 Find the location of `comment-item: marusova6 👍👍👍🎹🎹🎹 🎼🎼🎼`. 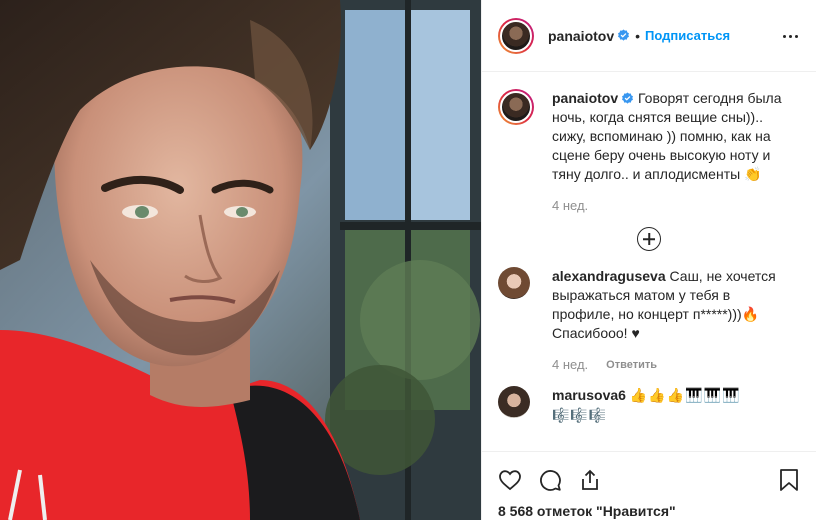

comment-item: marusova6 👍👍👍🎹🎹🎹 🎼🎼🎼 is located at coordinates (649, 406).